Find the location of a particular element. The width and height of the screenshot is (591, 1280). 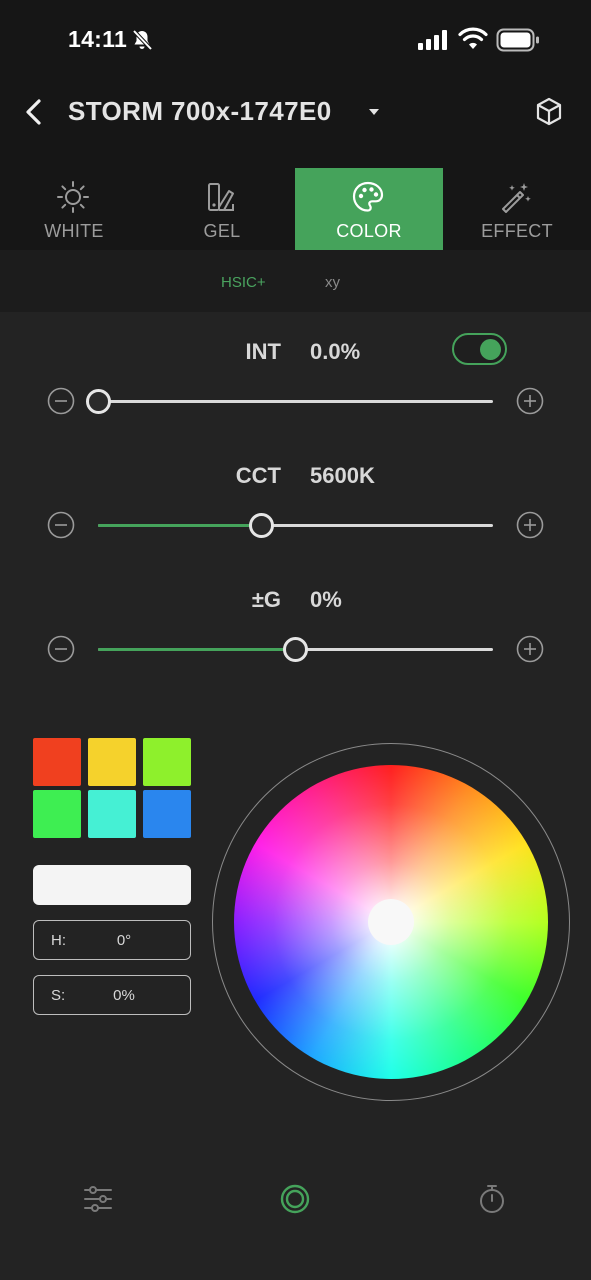

cct-increase-button is located at coordinates (530, 525).